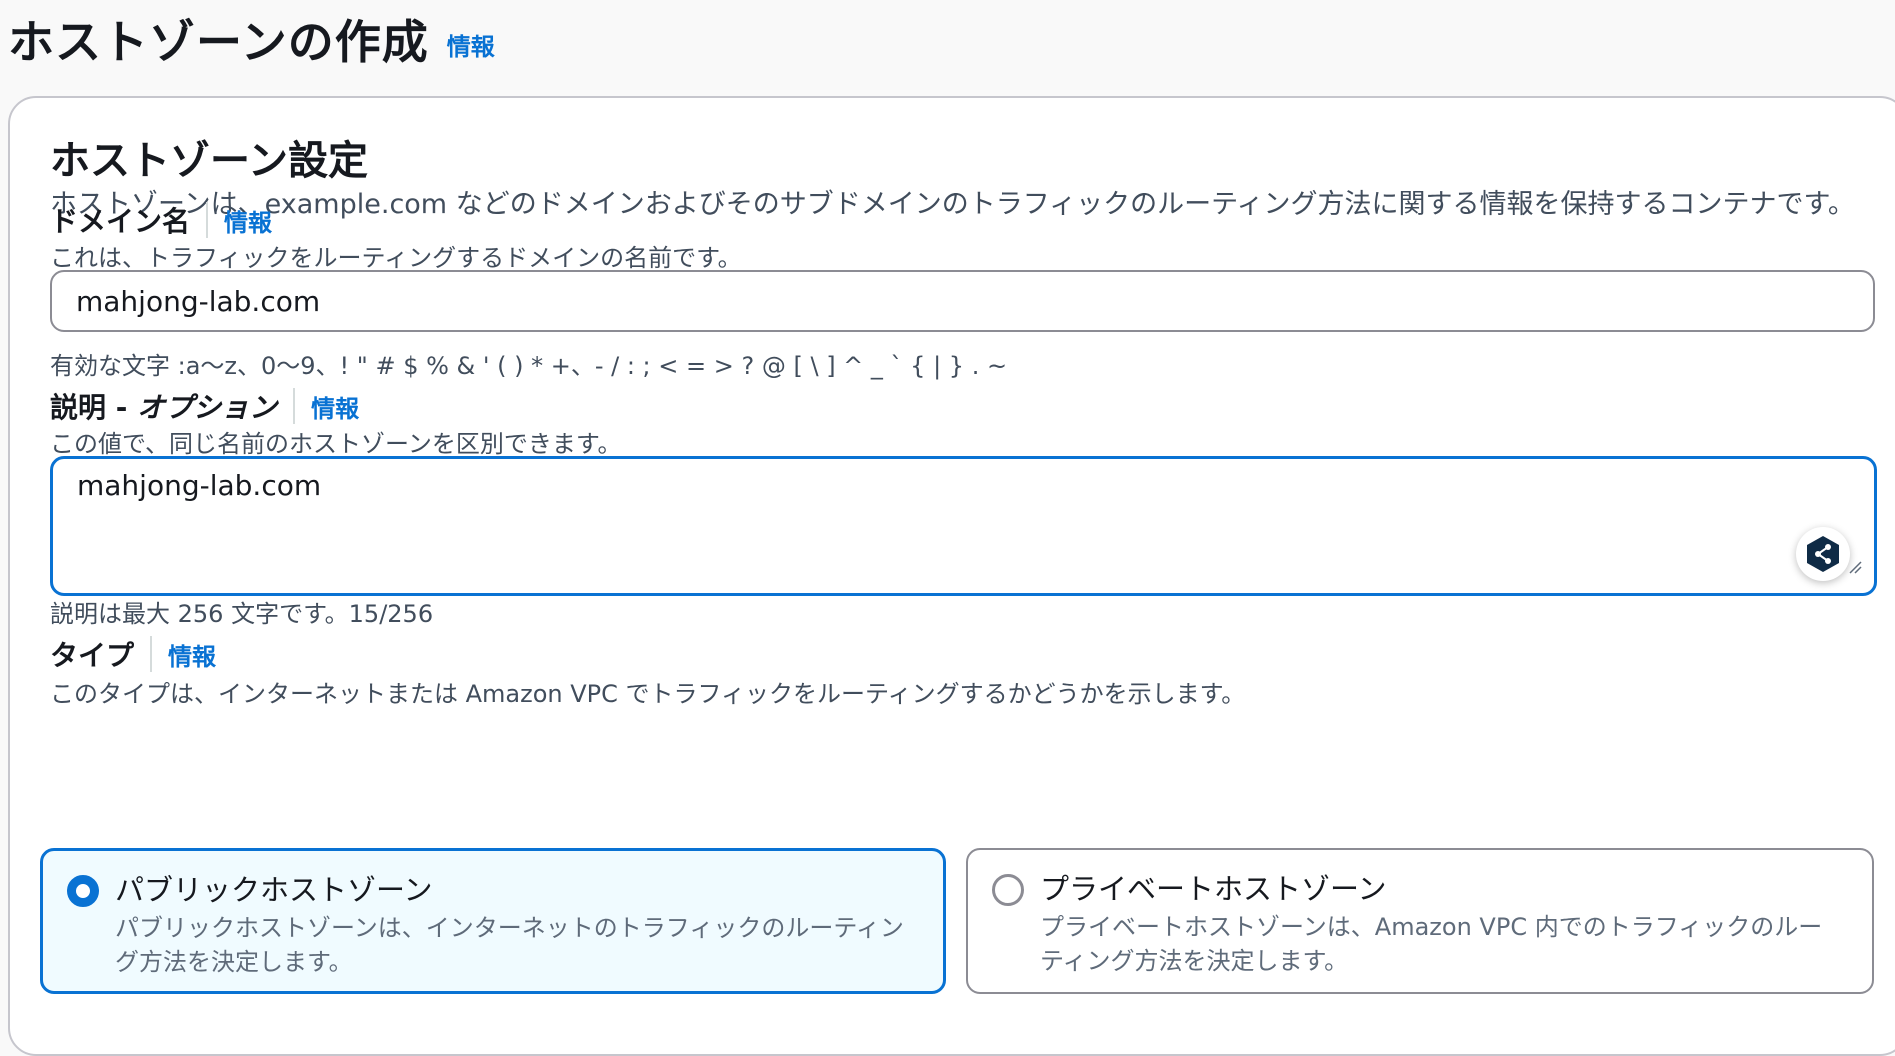  Describe the element at coordinates (1008, 890) in the screenshot. I see `radio-button-unselected` at that location.